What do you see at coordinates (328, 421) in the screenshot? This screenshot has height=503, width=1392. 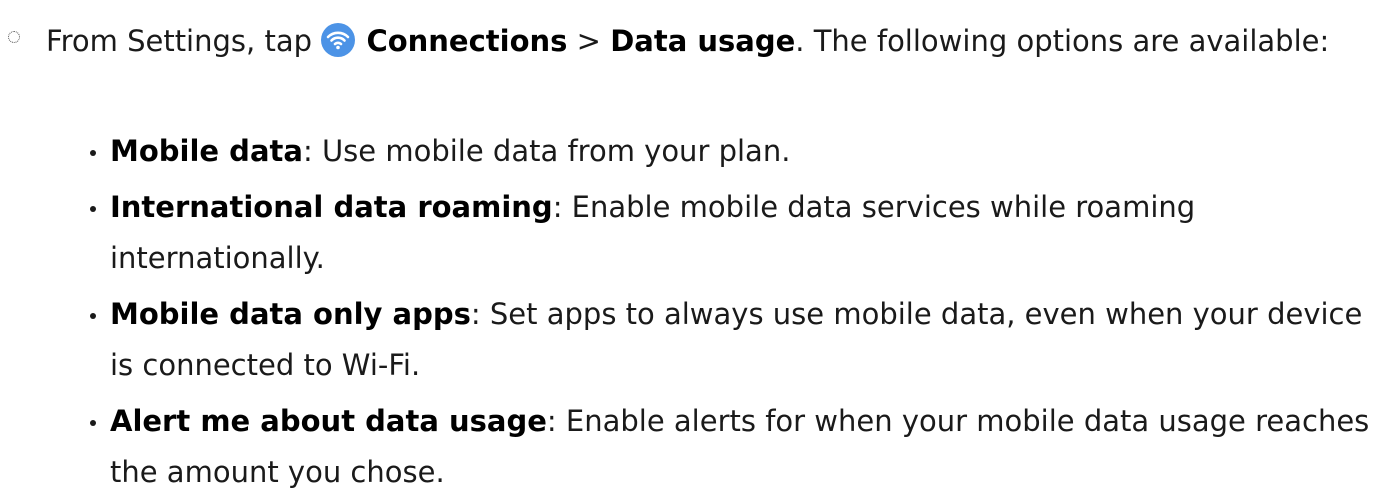 I see `option-title: Alert me about data usage` at bounding box center [328, 421].